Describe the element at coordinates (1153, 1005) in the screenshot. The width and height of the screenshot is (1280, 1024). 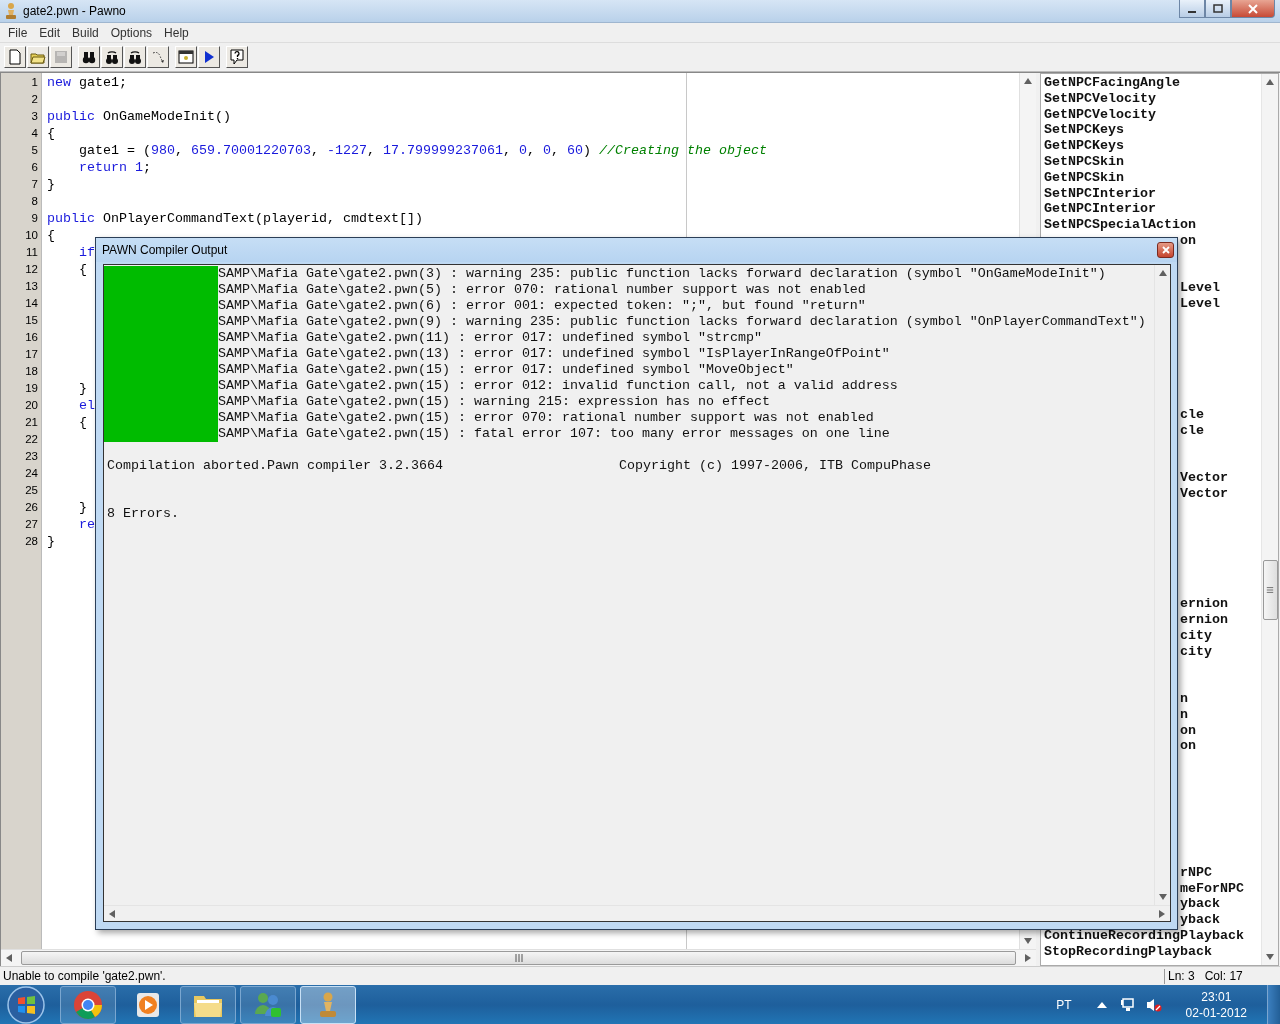
I see `muted-speaker-icon` at that location.